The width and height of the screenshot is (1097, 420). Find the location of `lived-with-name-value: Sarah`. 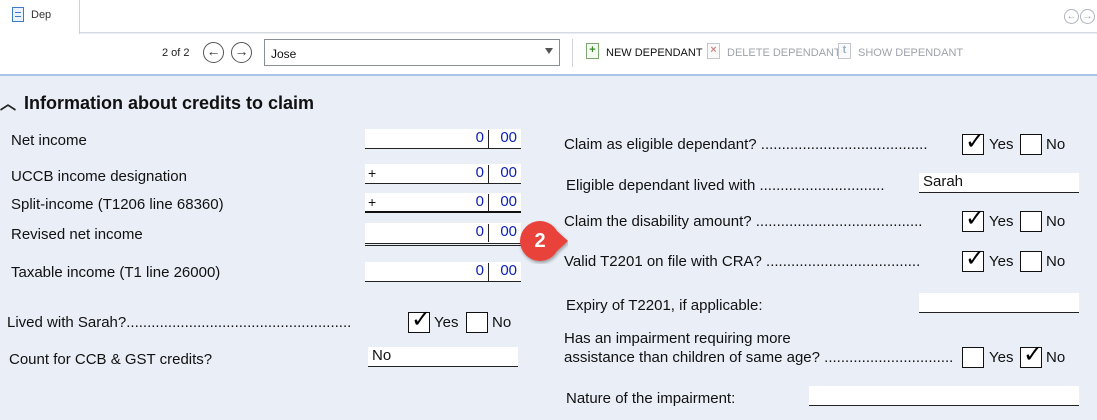

lived-with-name-value: Sarah is located at coordinates (943, 181).